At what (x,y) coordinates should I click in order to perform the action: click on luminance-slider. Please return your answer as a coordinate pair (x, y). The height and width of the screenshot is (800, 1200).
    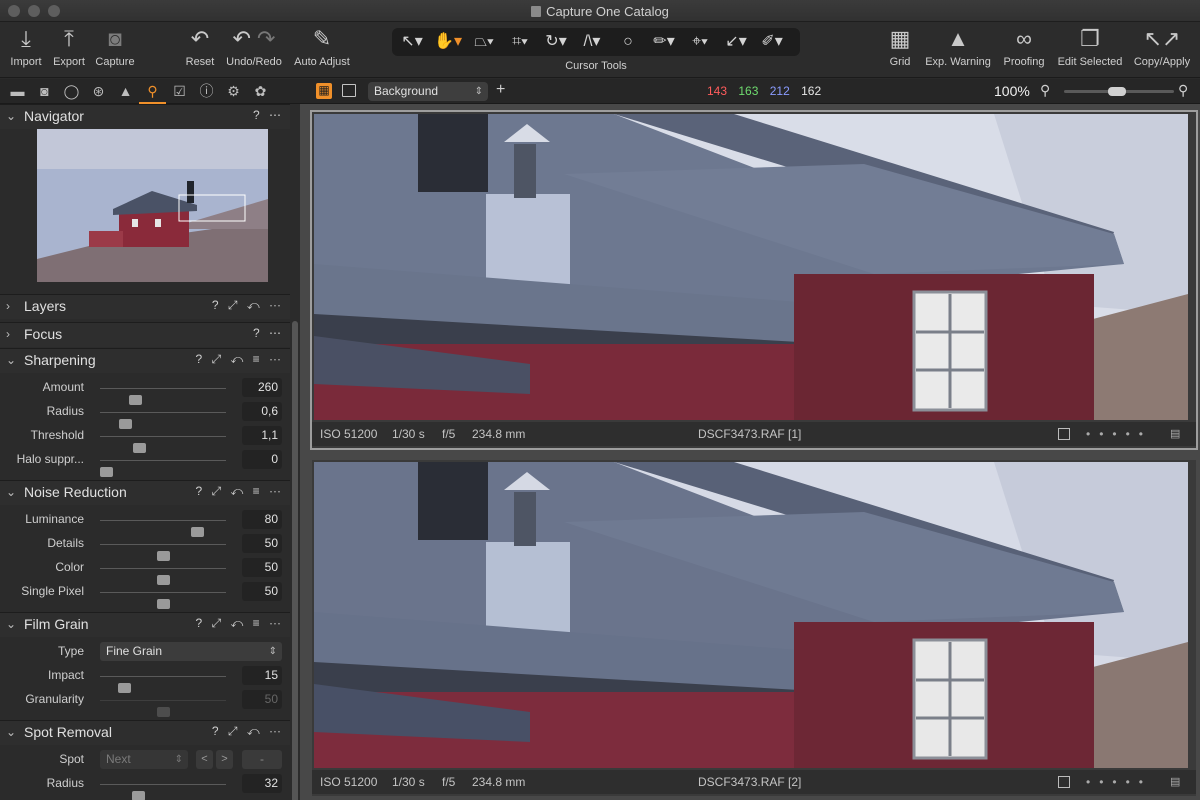
    Looking at the image, I should click on (163, 528).